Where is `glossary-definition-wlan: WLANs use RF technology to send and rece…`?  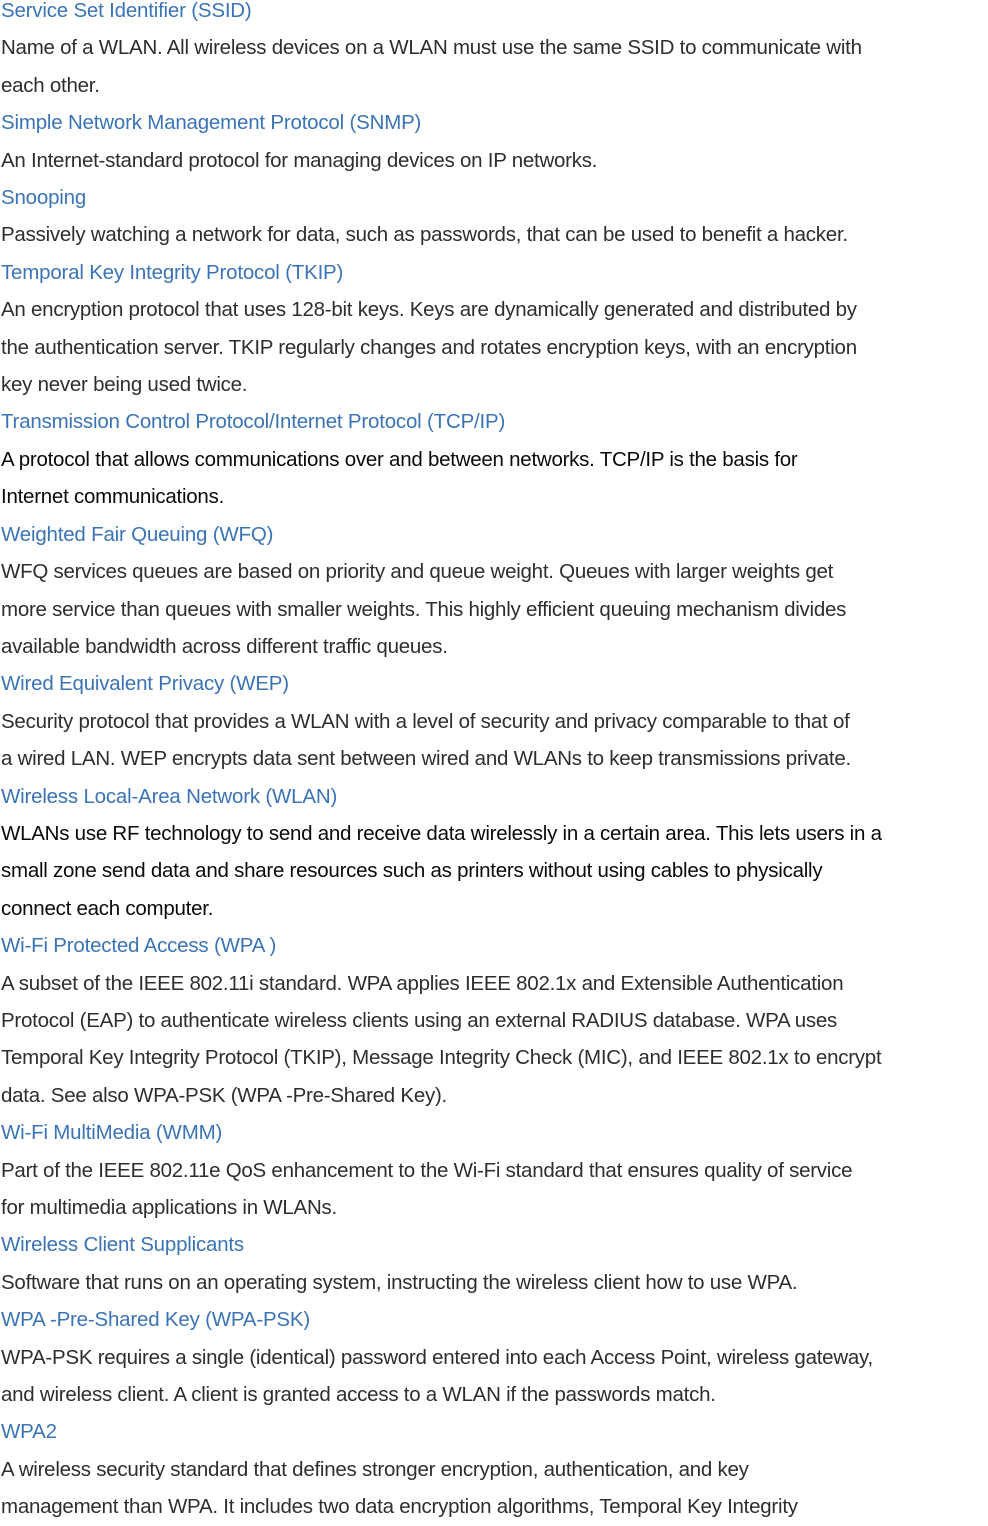
glossary-definition-wlan: WLANs use RF technology to send and rece… is located at coordinates (494, 871).